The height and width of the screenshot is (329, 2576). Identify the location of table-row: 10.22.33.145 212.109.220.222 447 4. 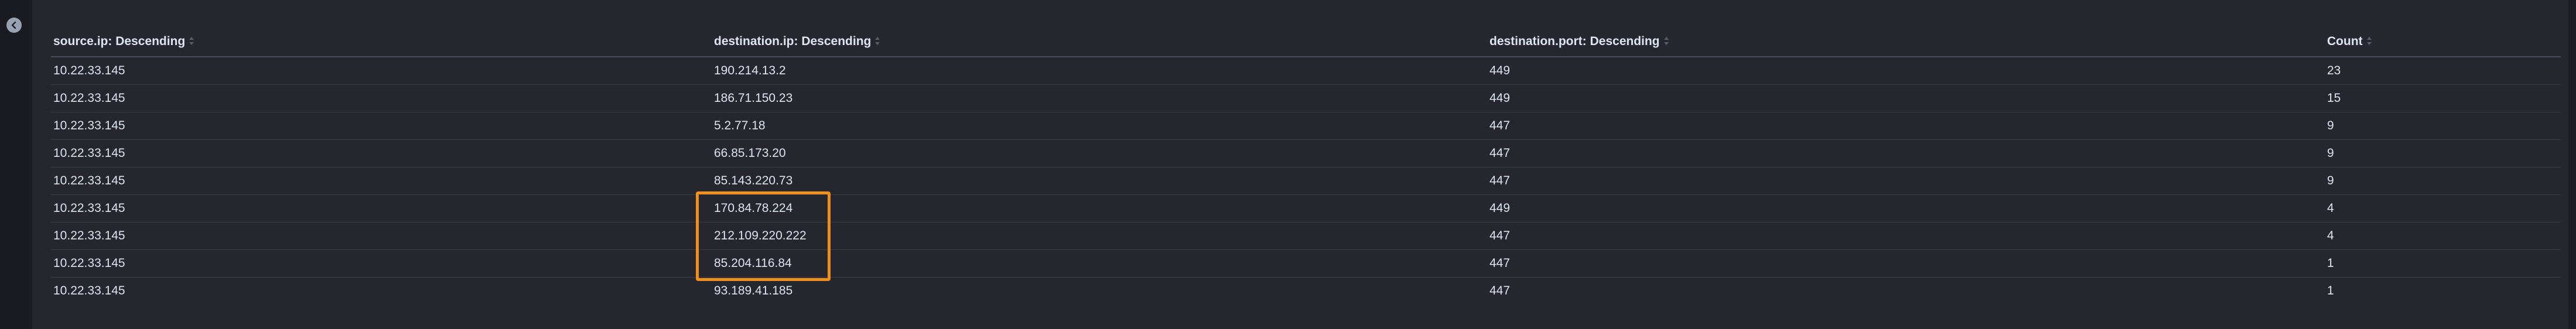
(1306, 236).